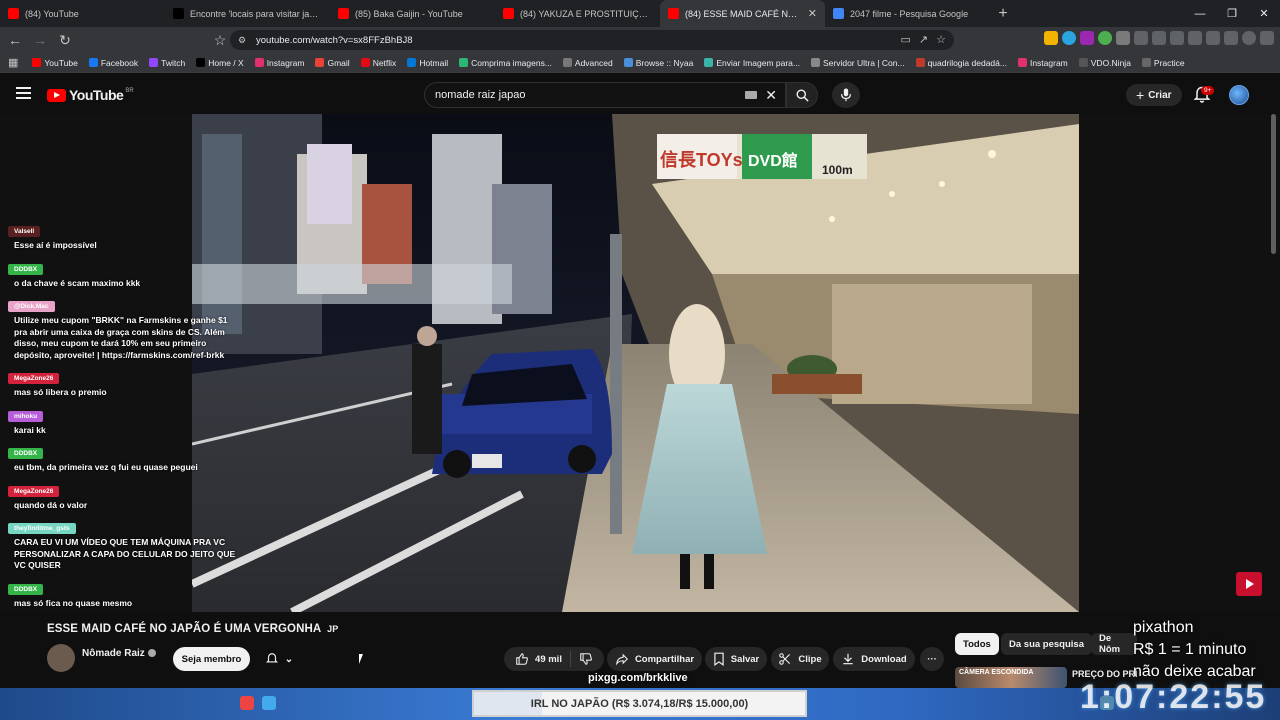 Image resolution: width=1280 pixels, height=720 pixels. Describe the element at coordinates (1231, 38) in the screenshot. I see `shield-icon` at that location.